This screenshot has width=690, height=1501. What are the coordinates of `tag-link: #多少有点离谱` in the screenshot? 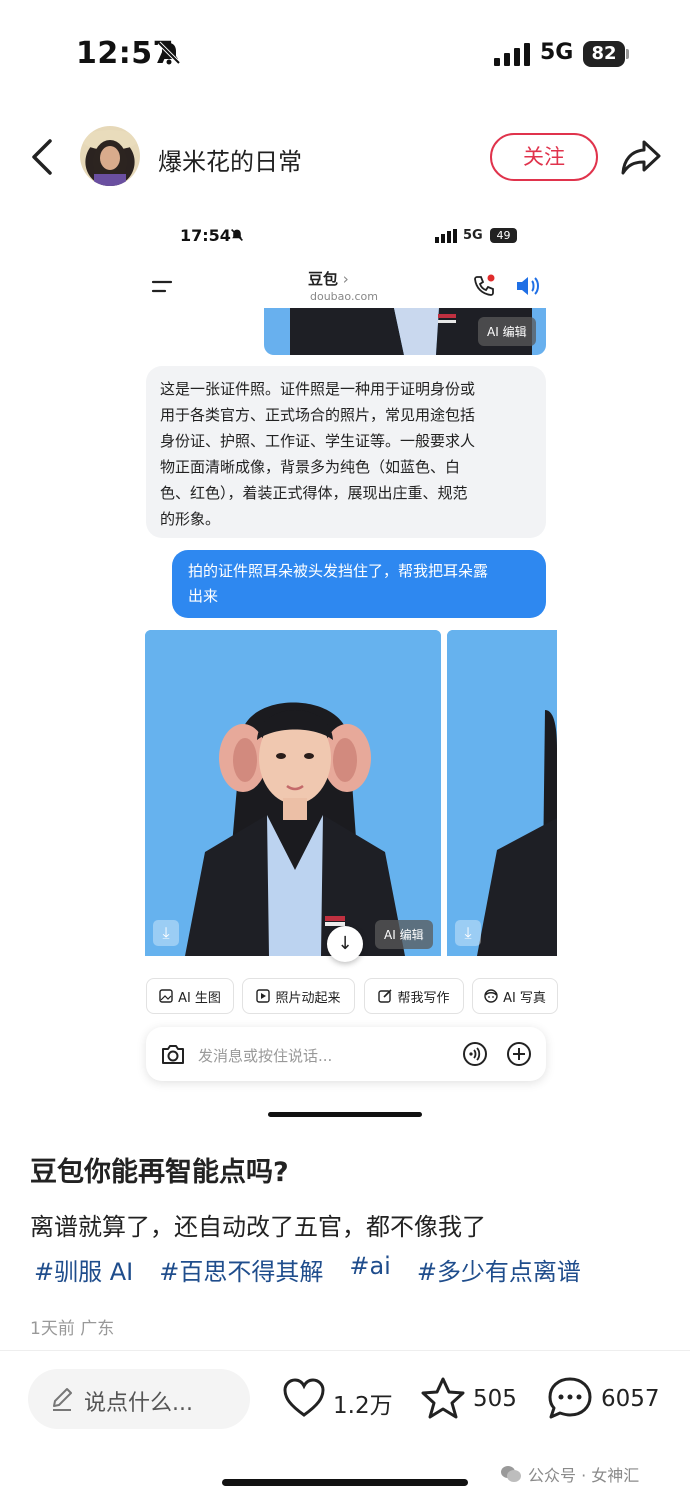 It's located at (499, 1269).